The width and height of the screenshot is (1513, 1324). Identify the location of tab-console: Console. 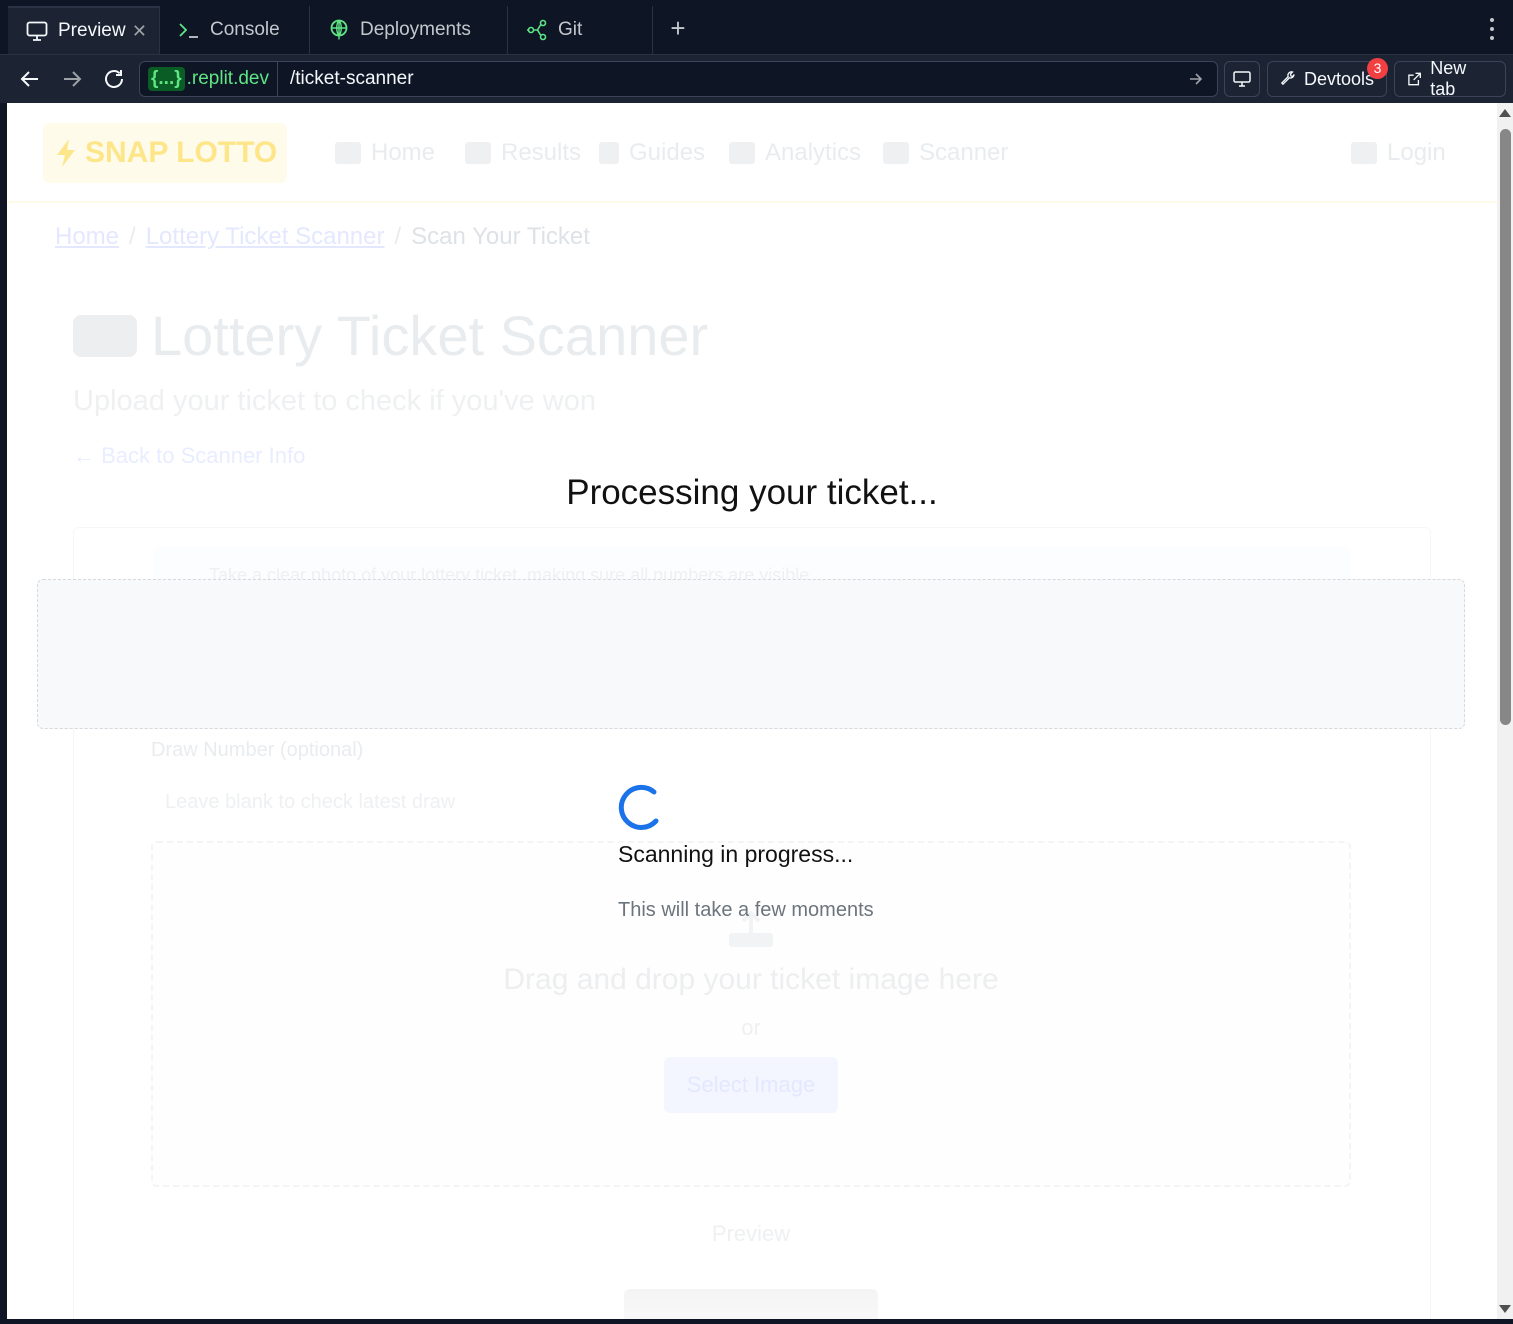
(235, 30).